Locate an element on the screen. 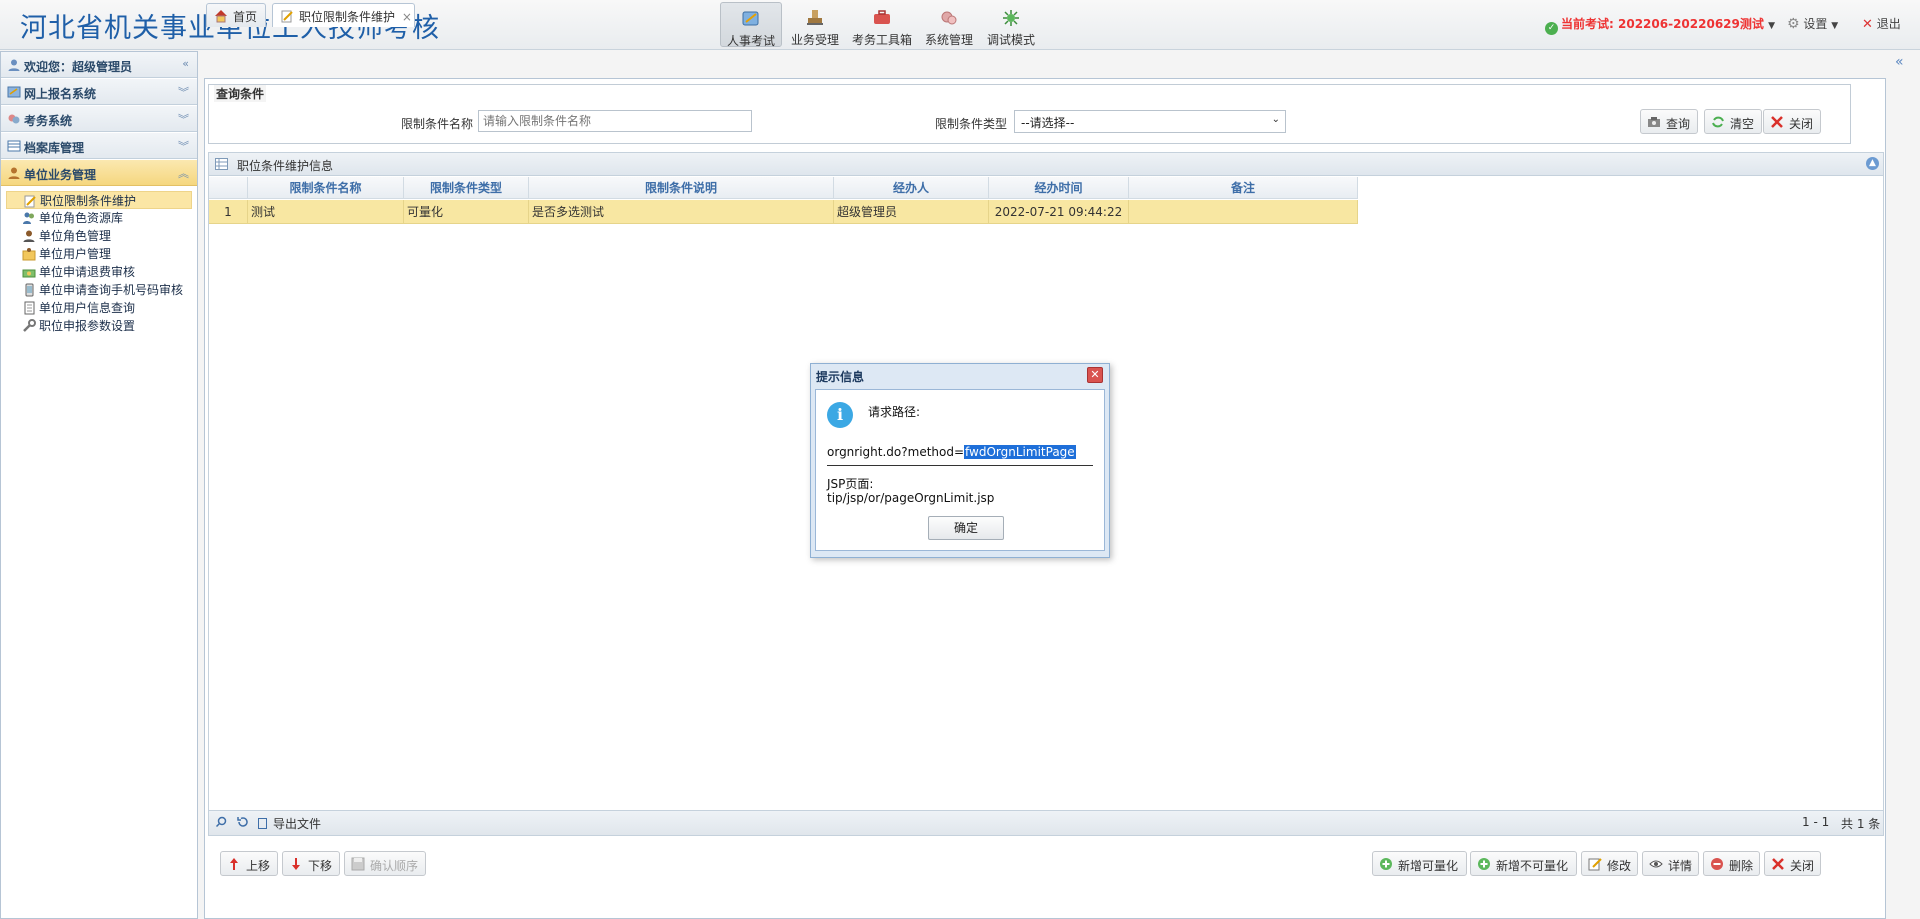 Image resolution: width=1920 pixels, height=919 pixels. reload-icon is located at coordinates (243, 822).